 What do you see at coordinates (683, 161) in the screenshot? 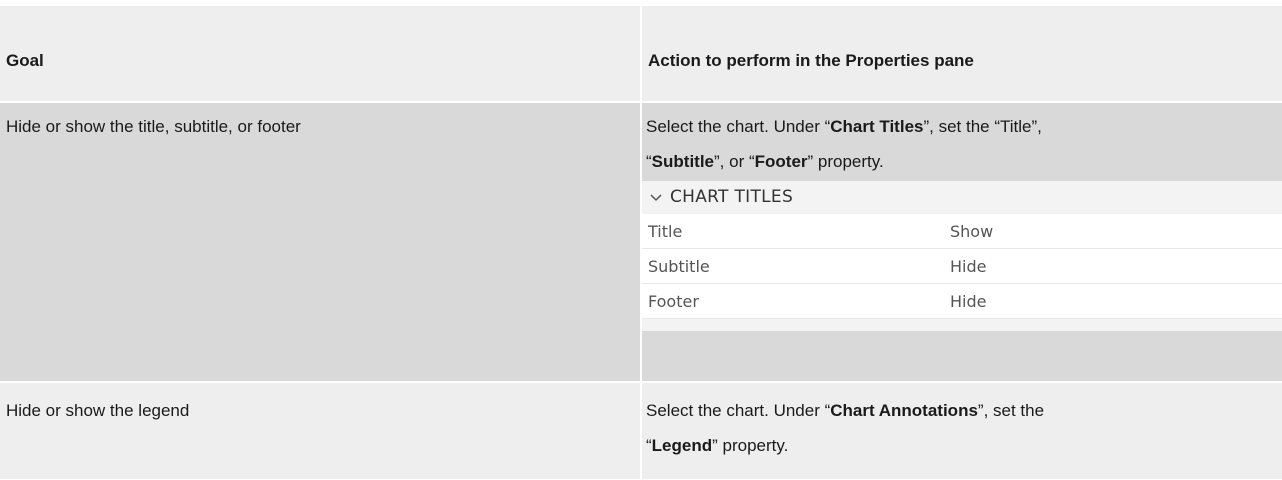
I see `action-bold-text: Subtitle` at bounding box center [683, 161].